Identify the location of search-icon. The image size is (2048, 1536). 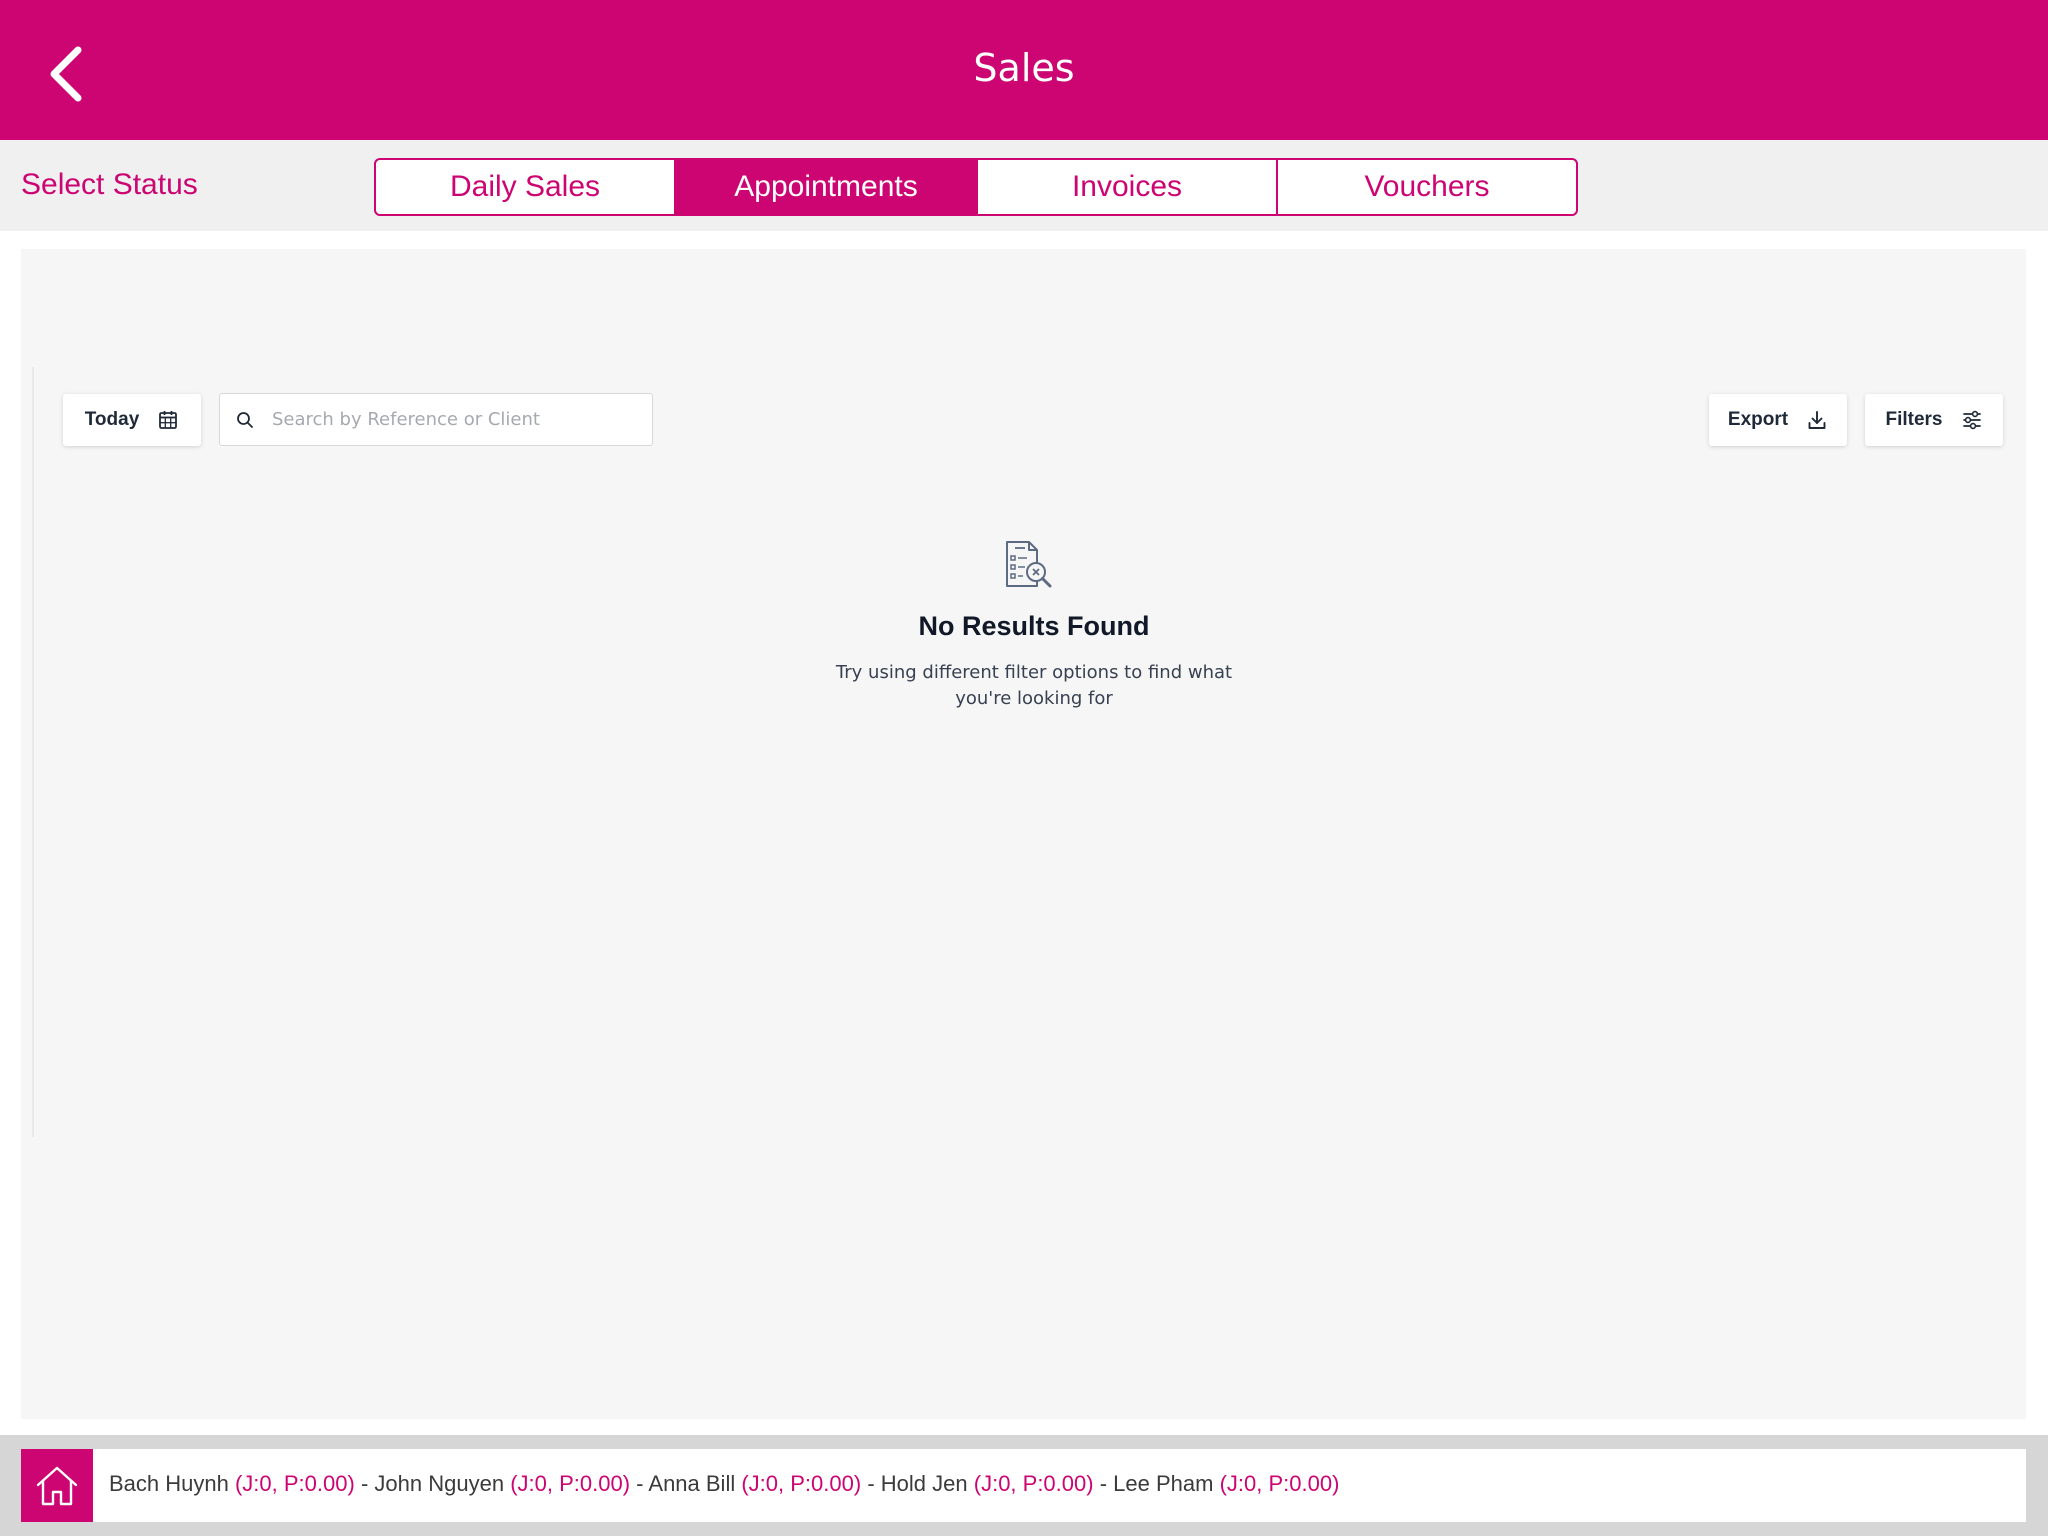
(245, 419).